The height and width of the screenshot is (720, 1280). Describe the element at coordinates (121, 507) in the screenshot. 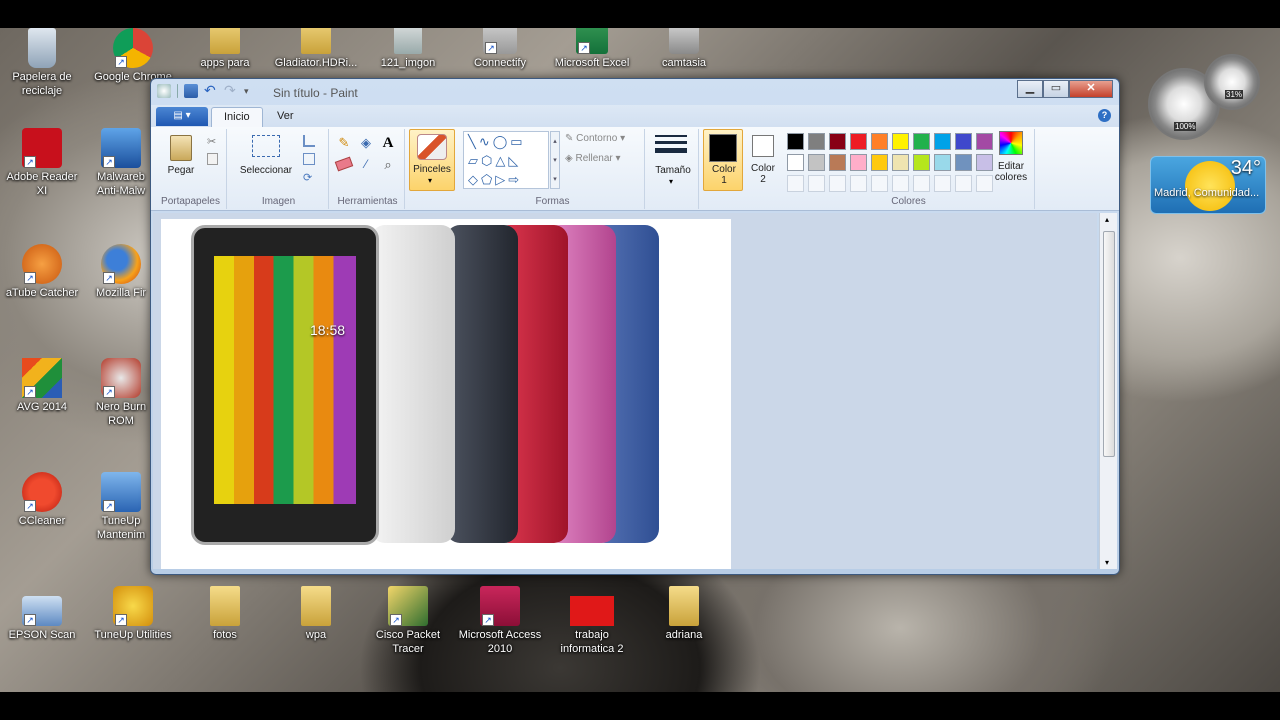

I see `desktop-icon-tuneup-maint: ↗ TuneUp Mantenim` at that location.